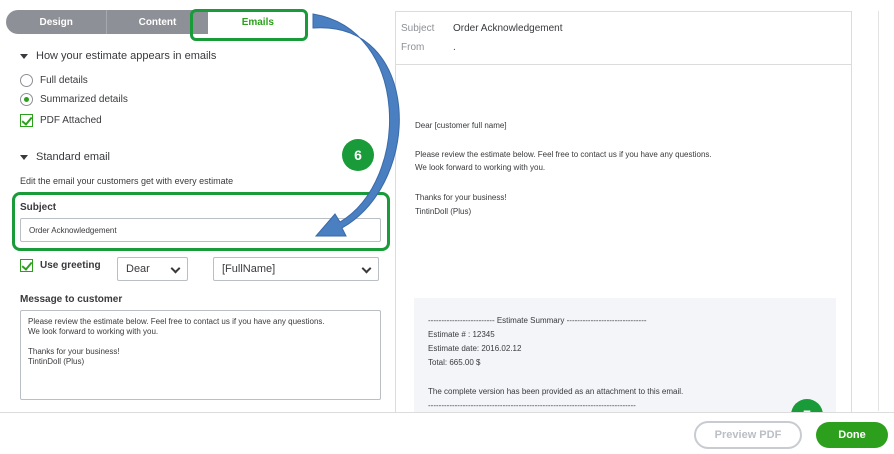  I want to click on radio-button-icon, so click(26, 80).